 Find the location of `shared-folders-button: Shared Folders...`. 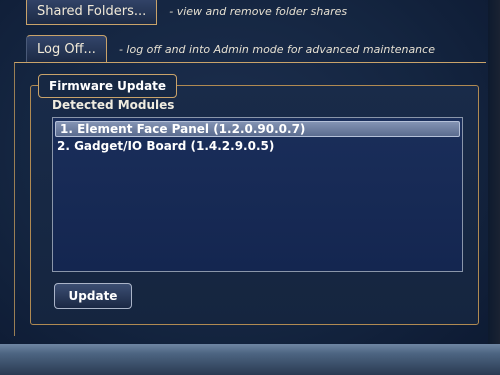

shared-folders-button: Shared Folders... is located at coordinates (92, 12).